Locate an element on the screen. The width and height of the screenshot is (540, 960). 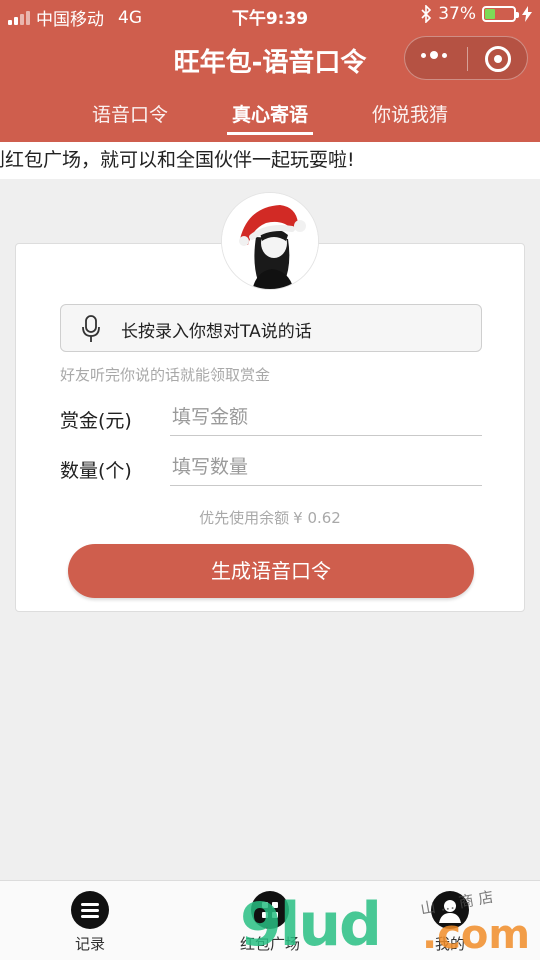
tabbar-label: 记录 is located at coordinates (89, 944).